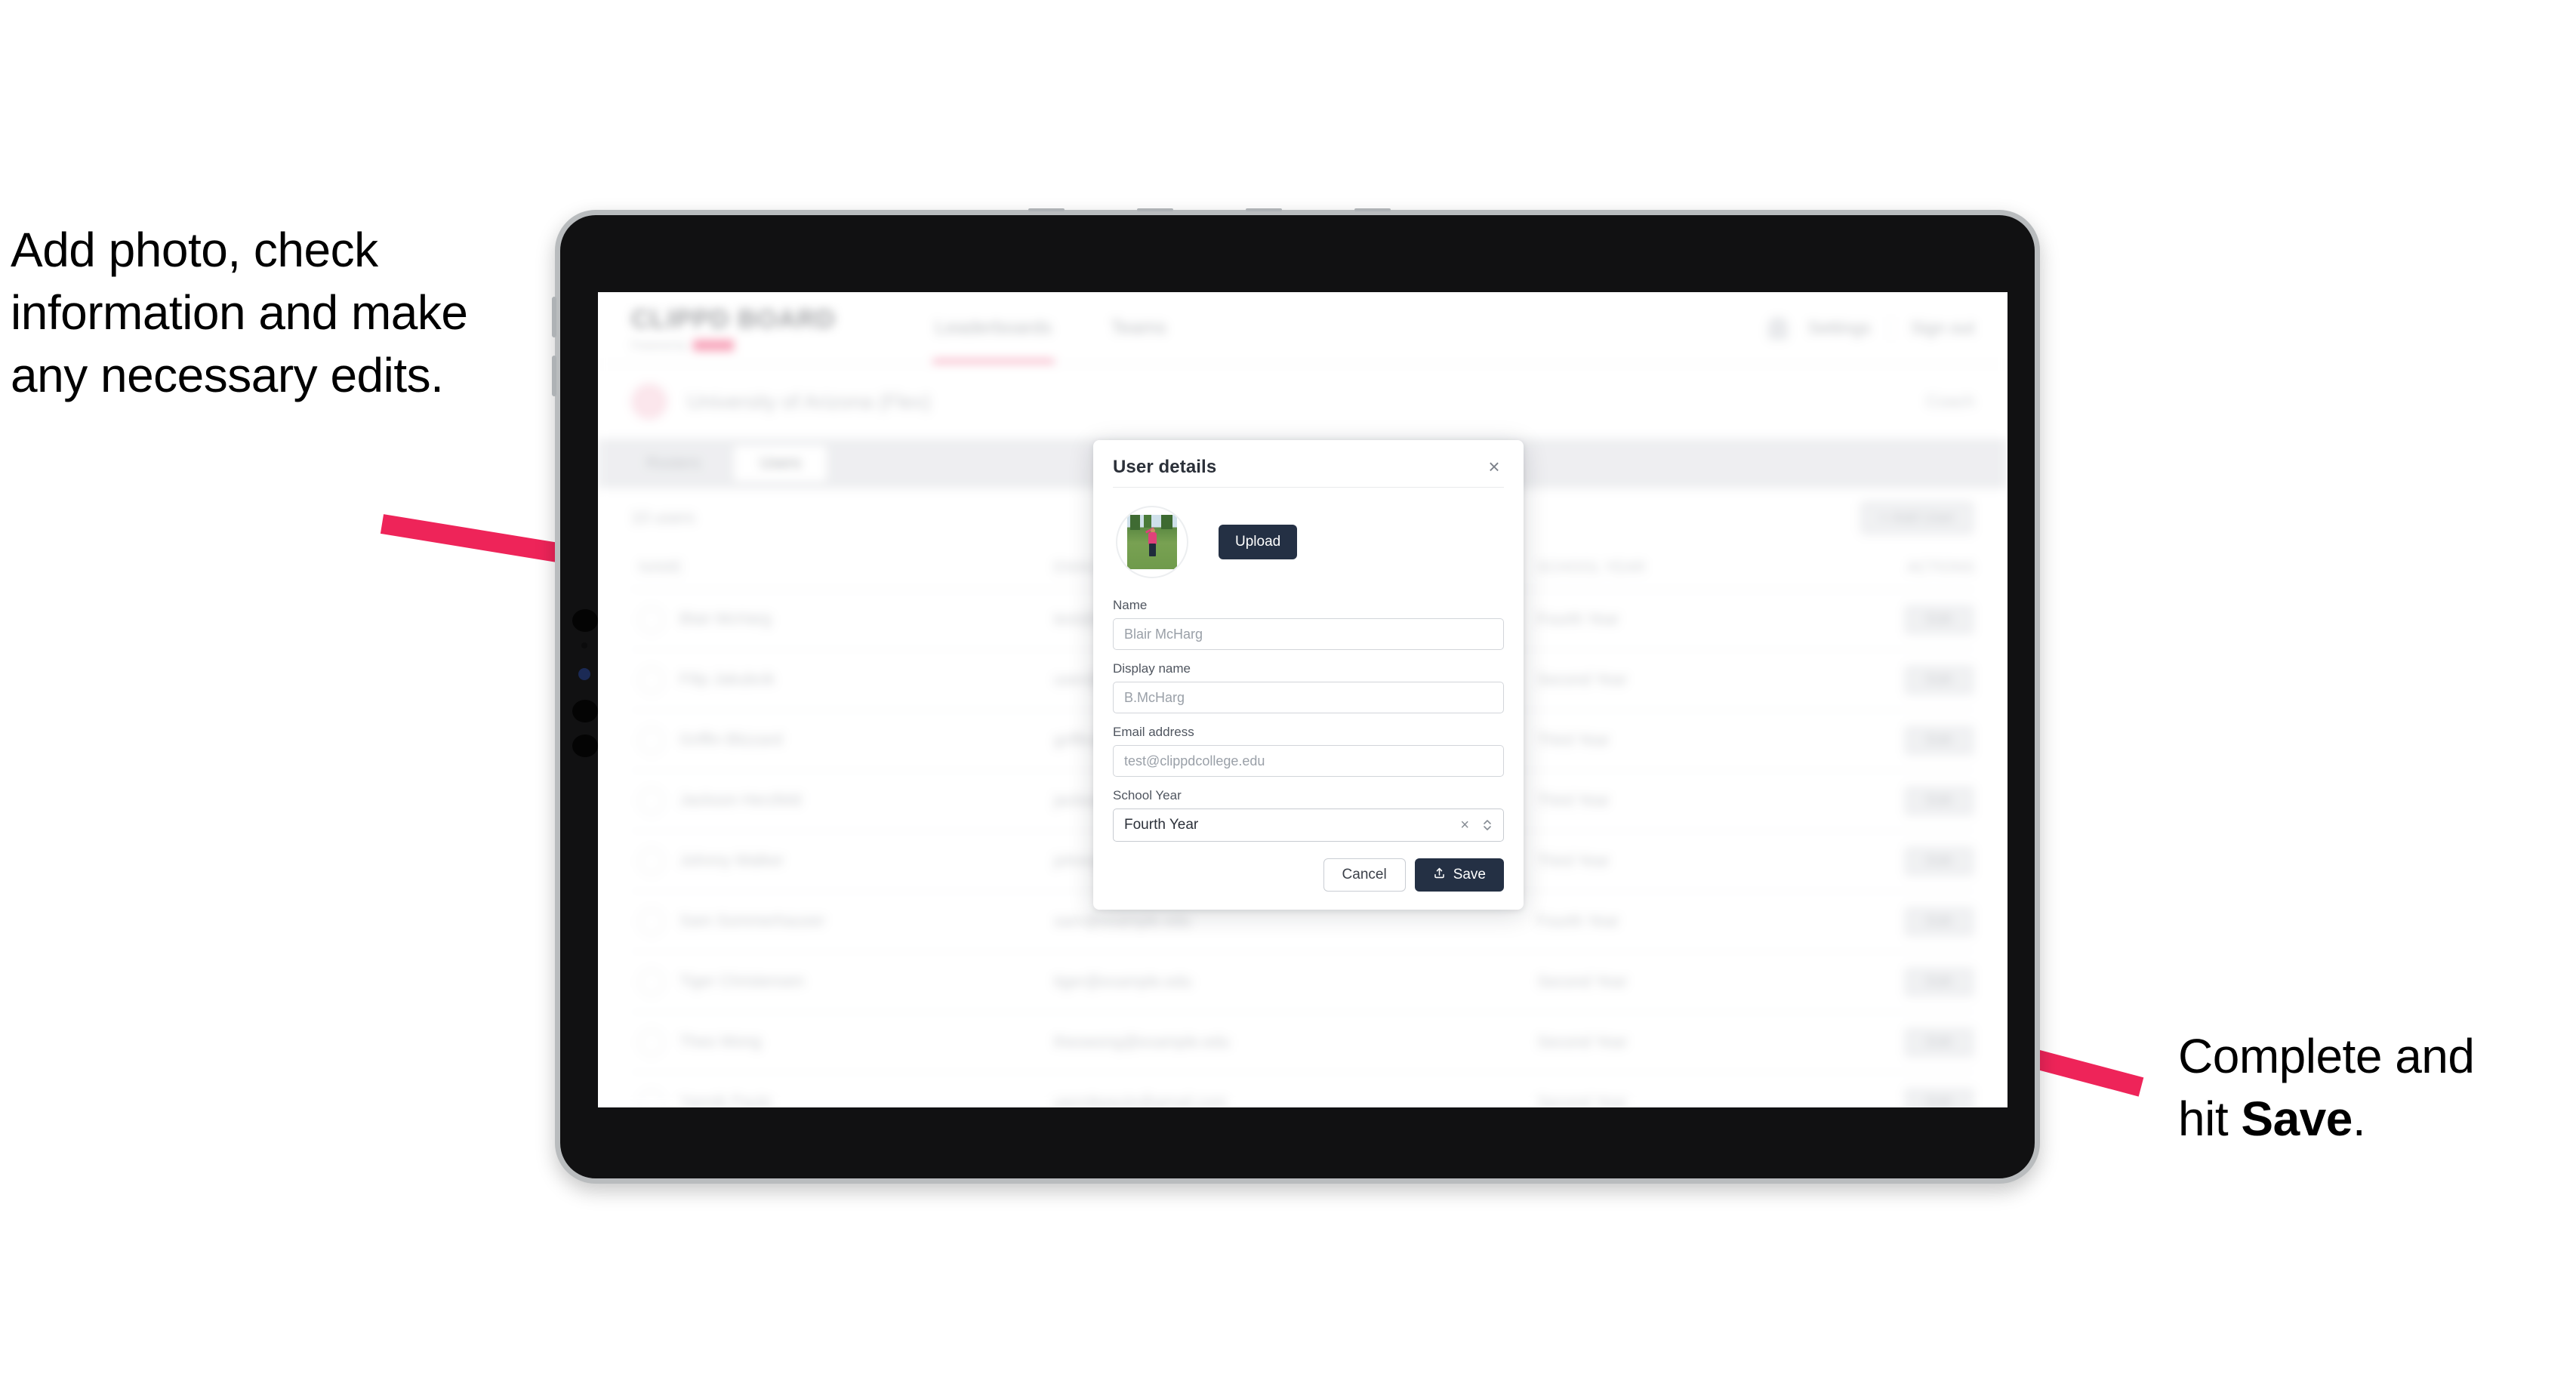 The image size is (2576, 1386). I want to click on tablet-camera-sensor-cluster, so click(584, 707).